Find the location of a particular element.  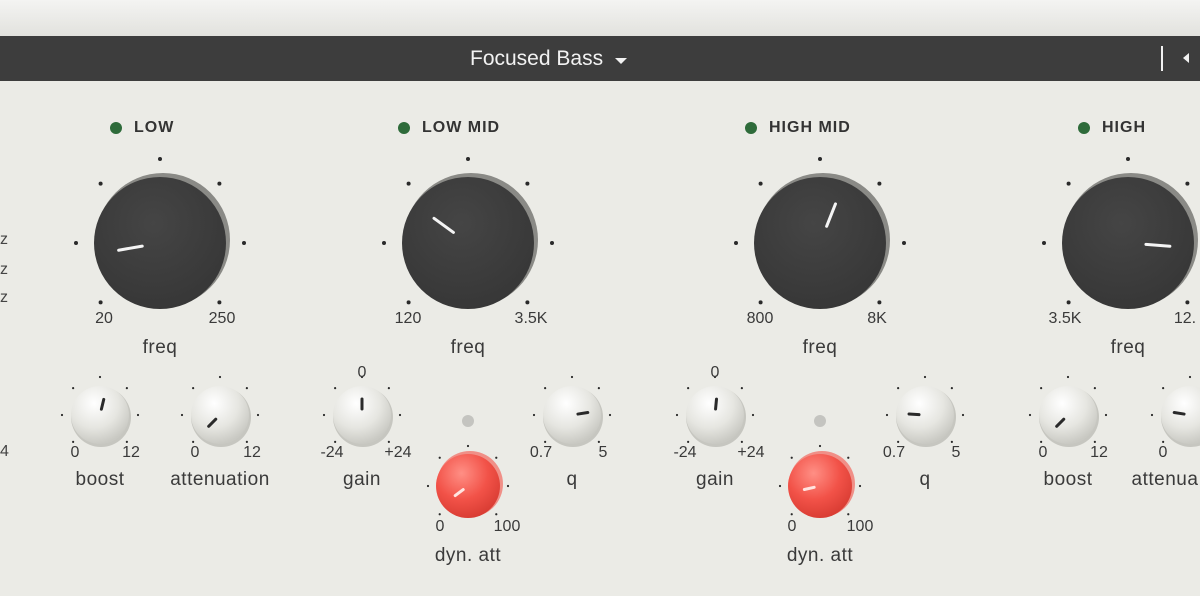

low-attenuation-knob is located at coordinates (220, 411).